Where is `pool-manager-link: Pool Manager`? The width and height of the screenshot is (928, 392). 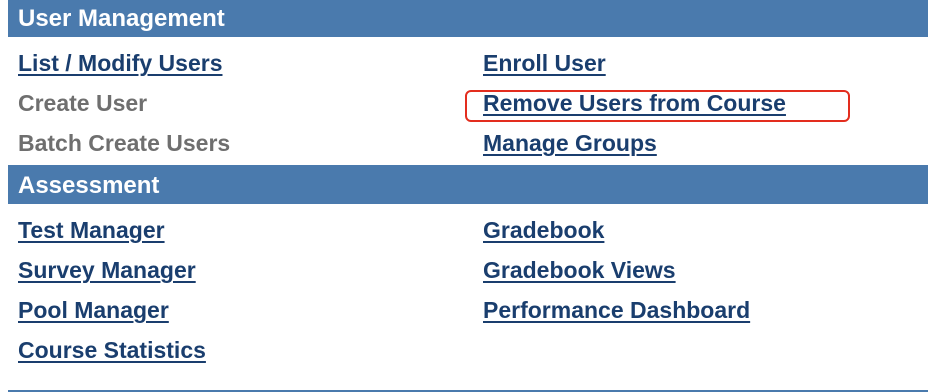 pool-manager-link: Pool Manager is located at coordinates (93, 310).